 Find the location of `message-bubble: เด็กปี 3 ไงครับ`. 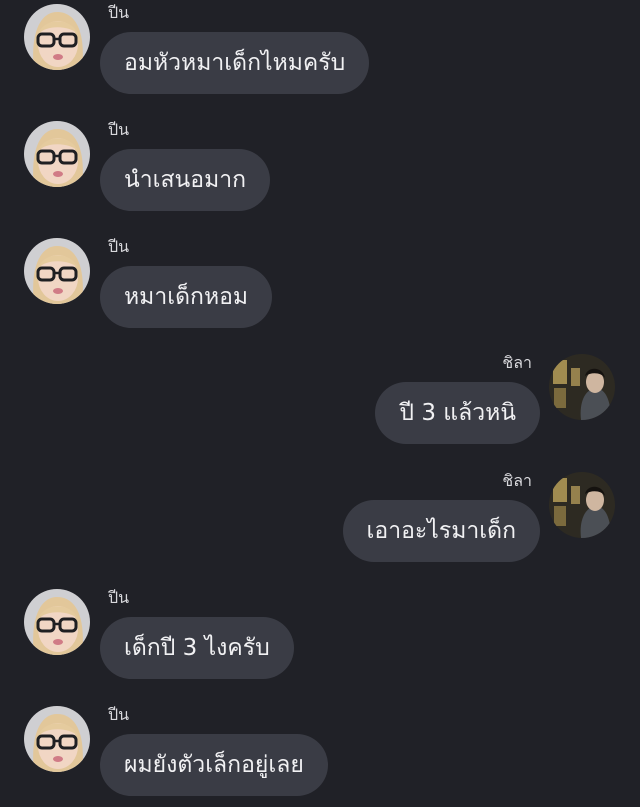

message-bubble: เด็กปี 3 ไงครับ is located at coordinates (197, 648).